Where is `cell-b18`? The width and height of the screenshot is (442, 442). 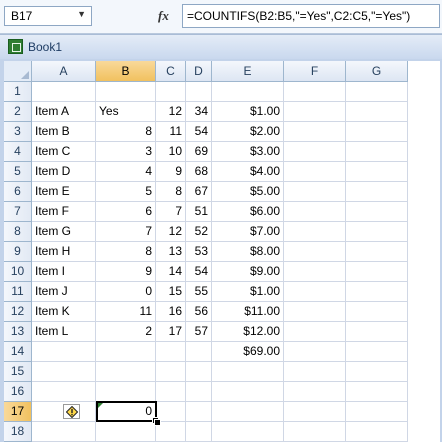
cell-b18 is located at coordinates (126, 432).